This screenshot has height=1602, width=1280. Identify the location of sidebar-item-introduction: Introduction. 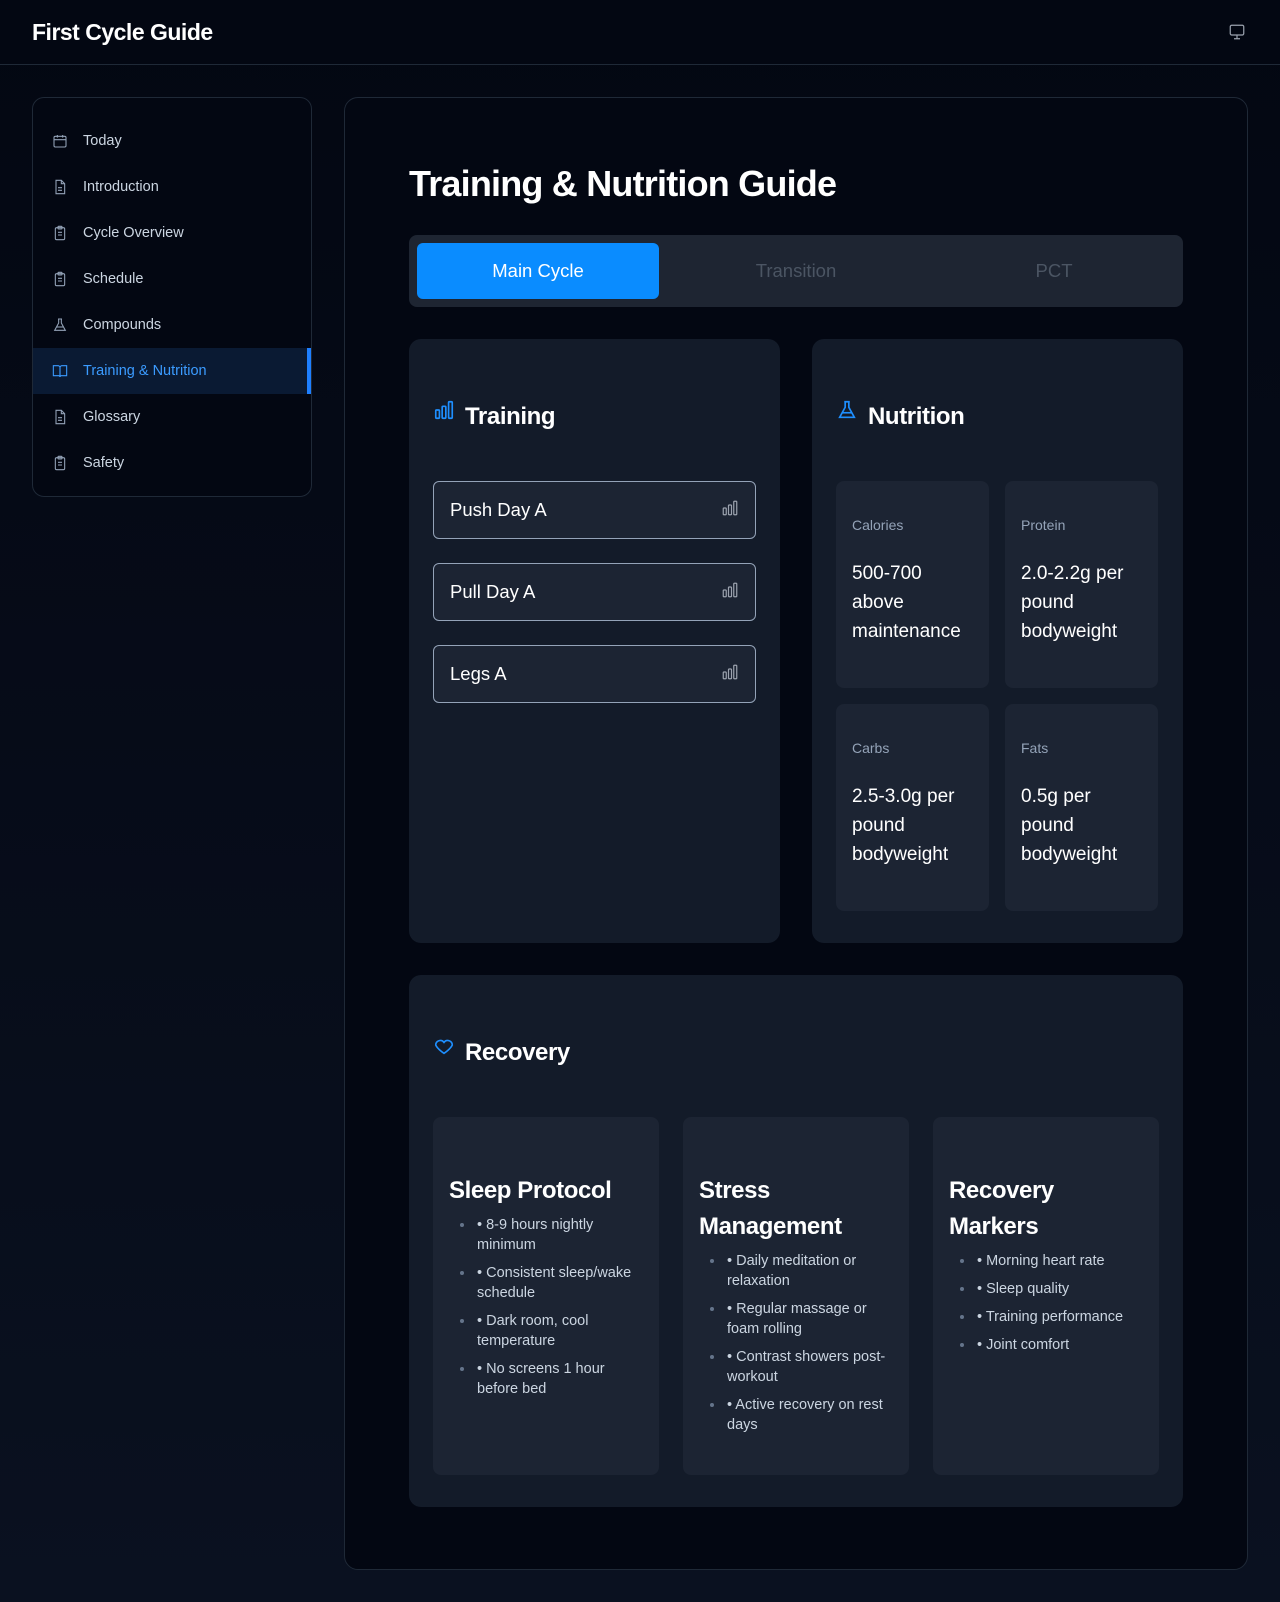
(172, 187).